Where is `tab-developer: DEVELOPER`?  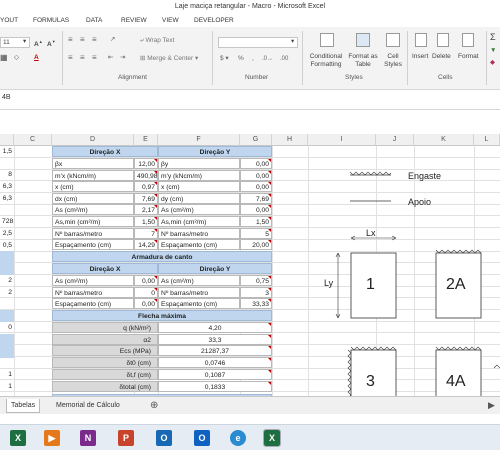 tab-developer: DEVELOPER is located at coordinates (214, 20).